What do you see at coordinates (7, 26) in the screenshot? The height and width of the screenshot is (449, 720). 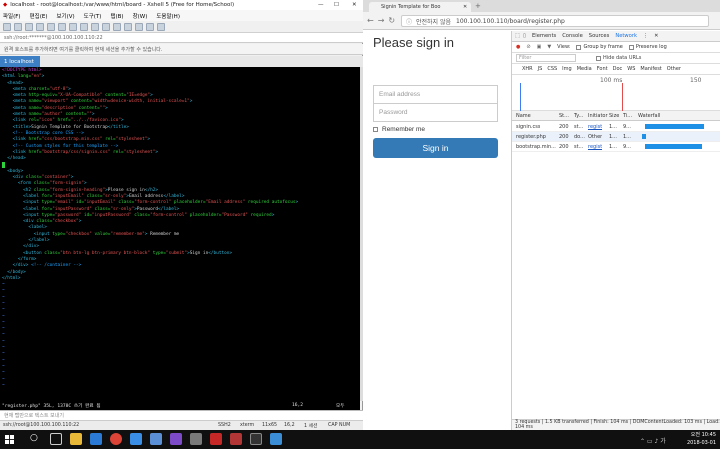 I see `new-session-icon` at bounding box center [7, 26].